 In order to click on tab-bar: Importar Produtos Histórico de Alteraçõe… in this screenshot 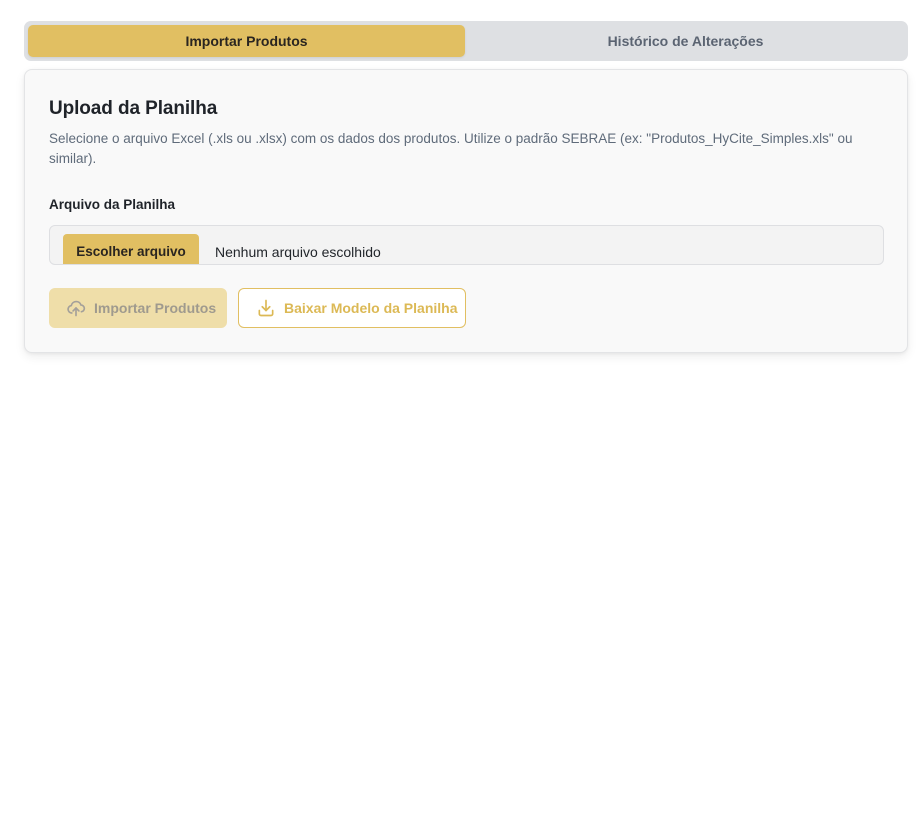, I will do `click(466, 41)`.